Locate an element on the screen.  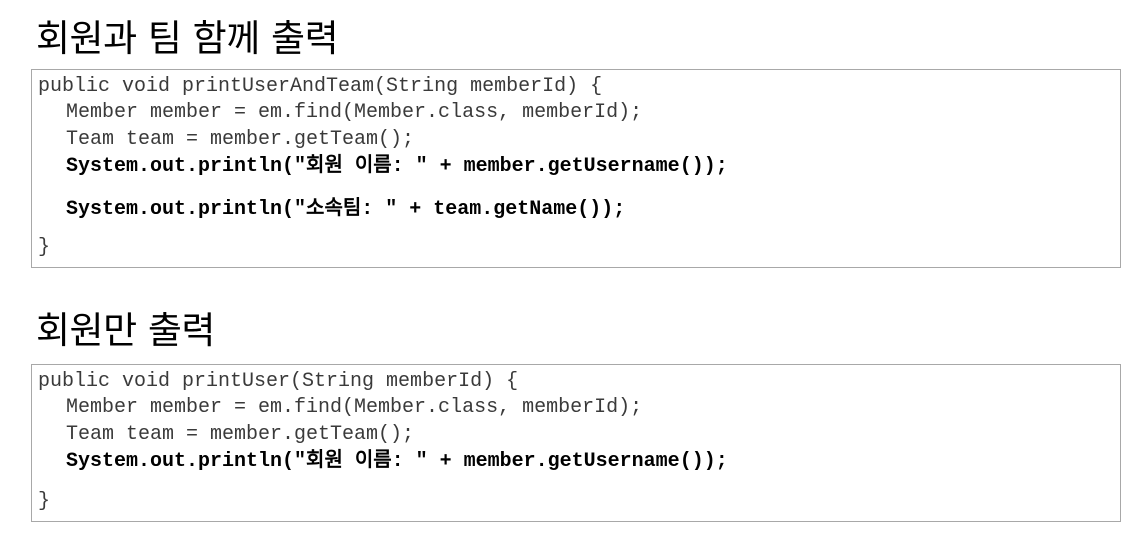
section-title-user-only: 회원만 출력 is located at coordinates (125, 330).